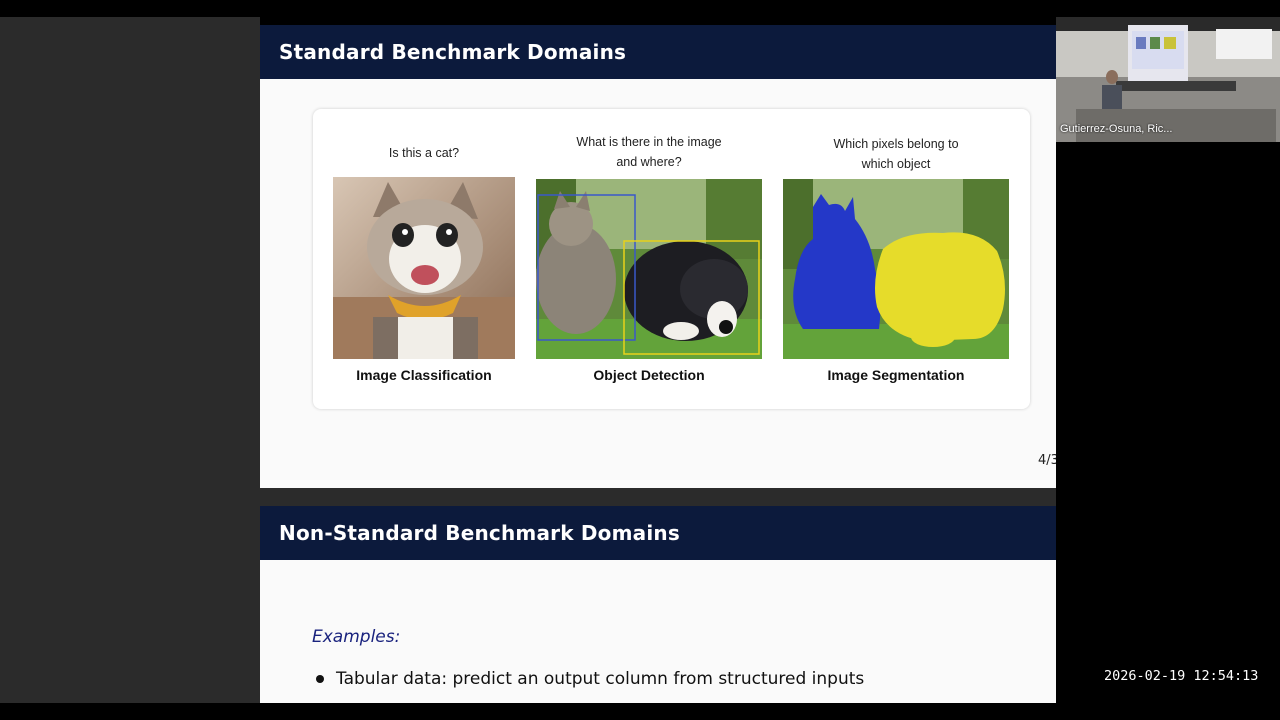 The image size is (1280, 720). Describe the element at coordinates (896, 375) in the screenshot. I see `segmentation-label: Image Segmentation` at that location.